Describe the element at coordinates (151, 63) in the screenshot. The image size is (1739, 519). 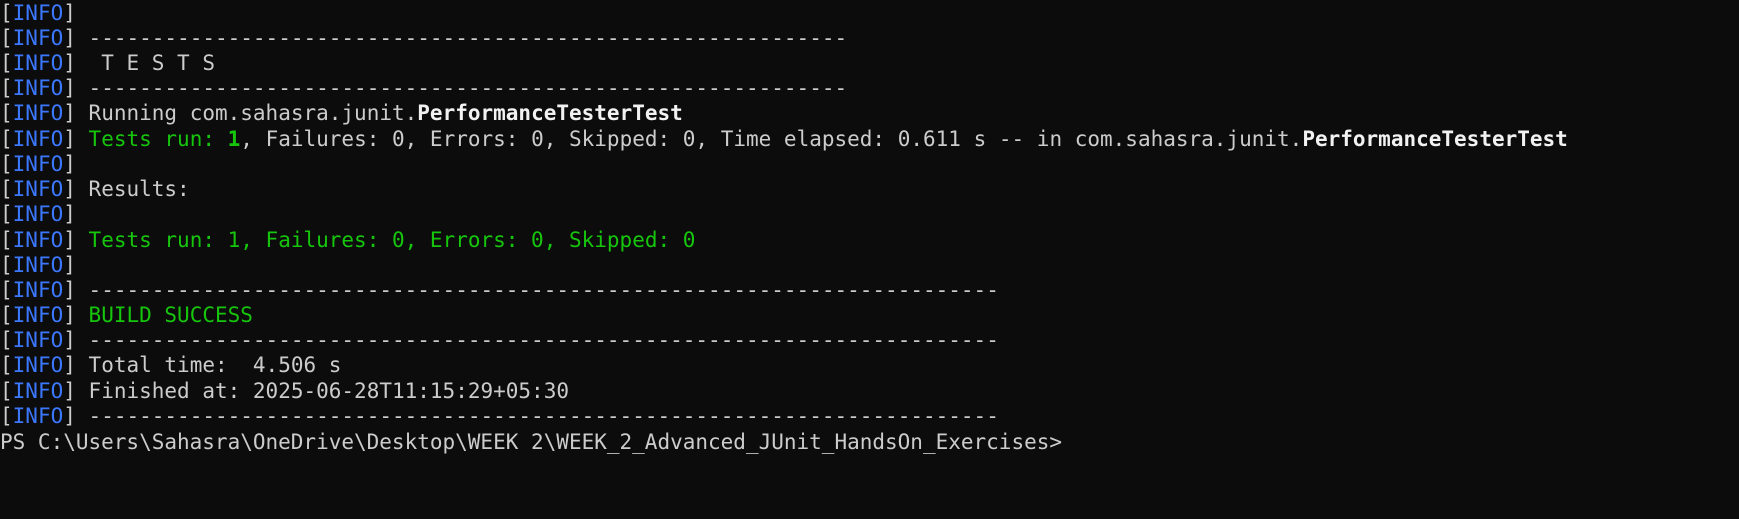
I see `tests-header: T E S T S` at that location.